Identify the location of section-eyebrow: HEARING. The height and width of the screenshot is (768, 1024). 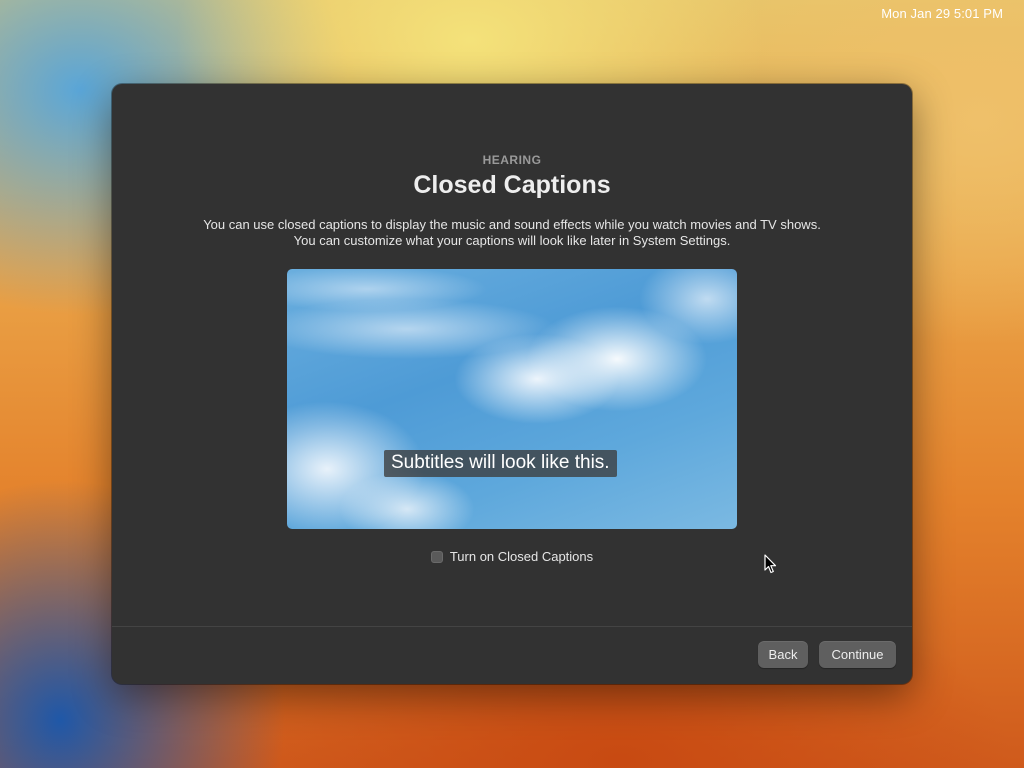
(512, 160).